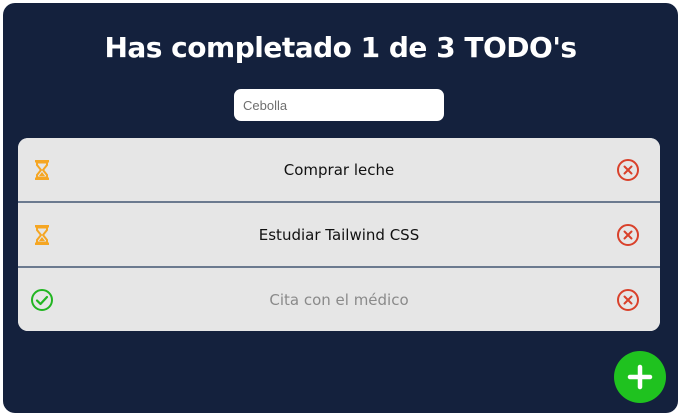  I want to click on todo-item: Cita con el médico, so click(339, 299).